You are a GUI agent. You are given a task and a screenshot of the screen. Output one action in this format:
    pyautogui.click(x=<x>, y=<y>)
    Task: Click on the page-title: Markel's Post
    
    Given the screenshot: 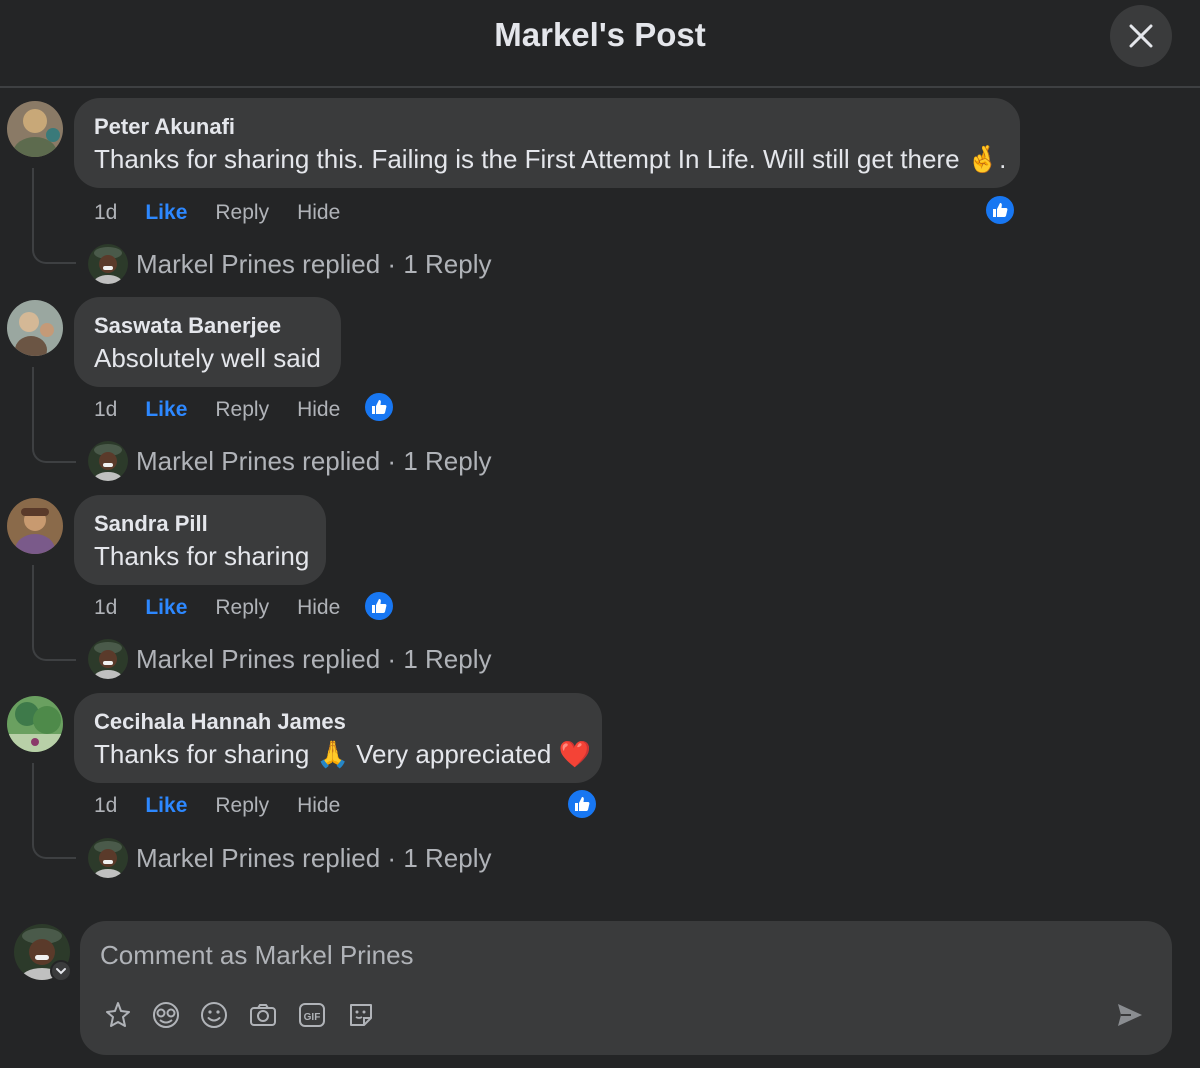 What is the action you would take?
    pyautogui.click(x=600, y=34)
    